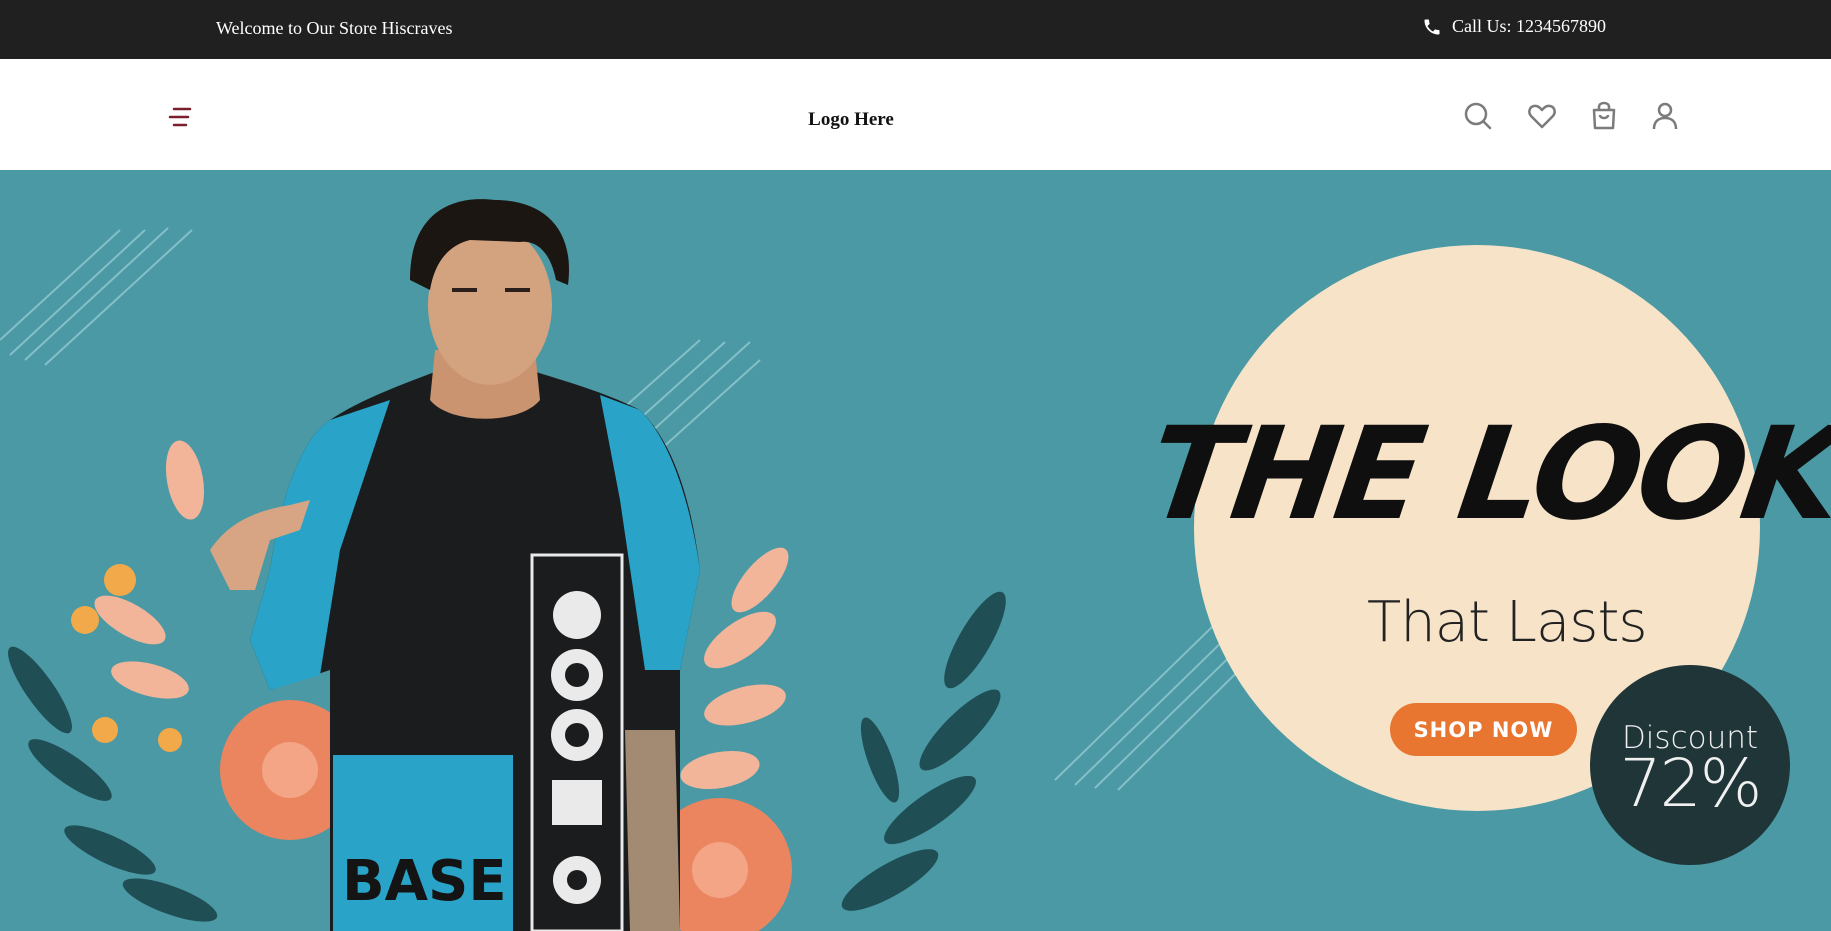  What do you see at coordinates (1478, 116) in the screenshot?
I see `search-icon` at bounding box center [1478, 116].